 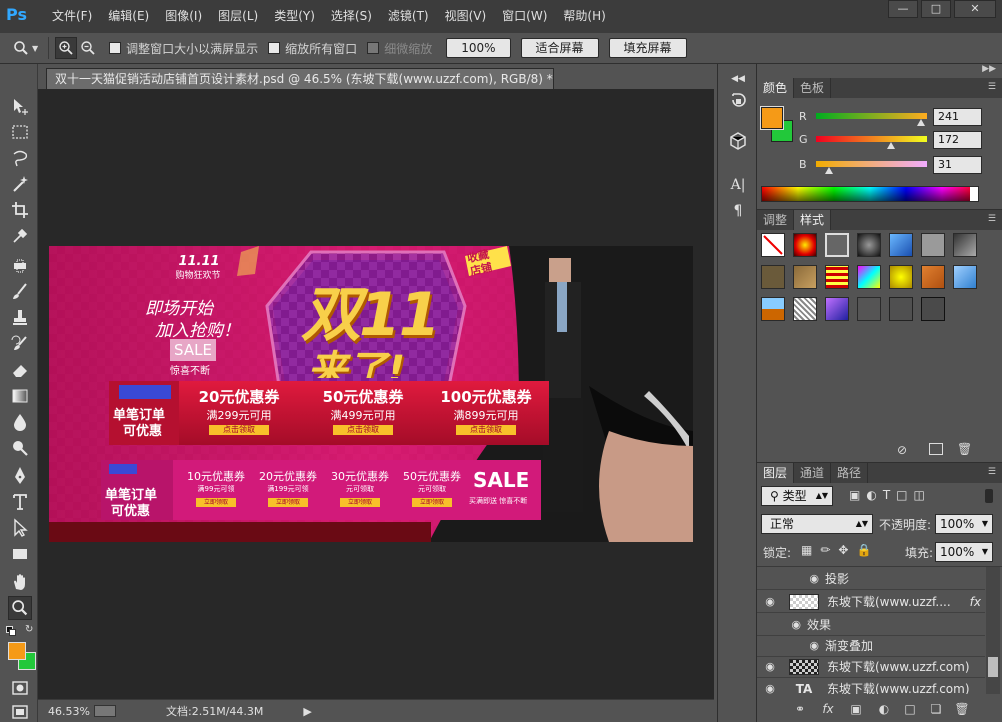 What do you see at coordinates (216, 502) in the screenshot?
I see `strip2-coupon-1-claim-button: 立即领取` at bounding box center [216, 502].